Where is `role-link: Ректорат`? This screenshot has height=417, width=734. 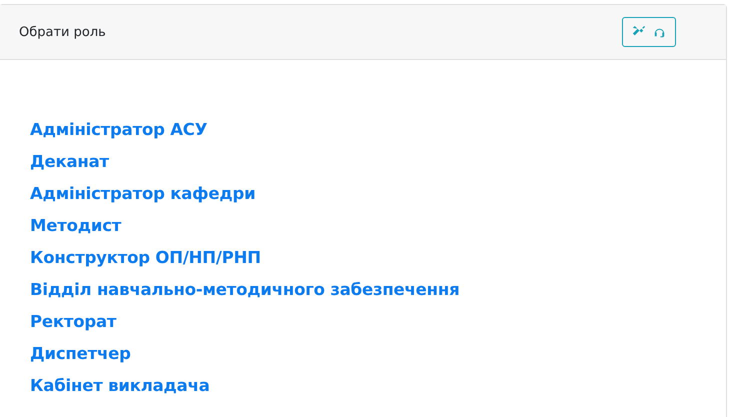 role-link: Ректорат is located at coordinates (378, 322).